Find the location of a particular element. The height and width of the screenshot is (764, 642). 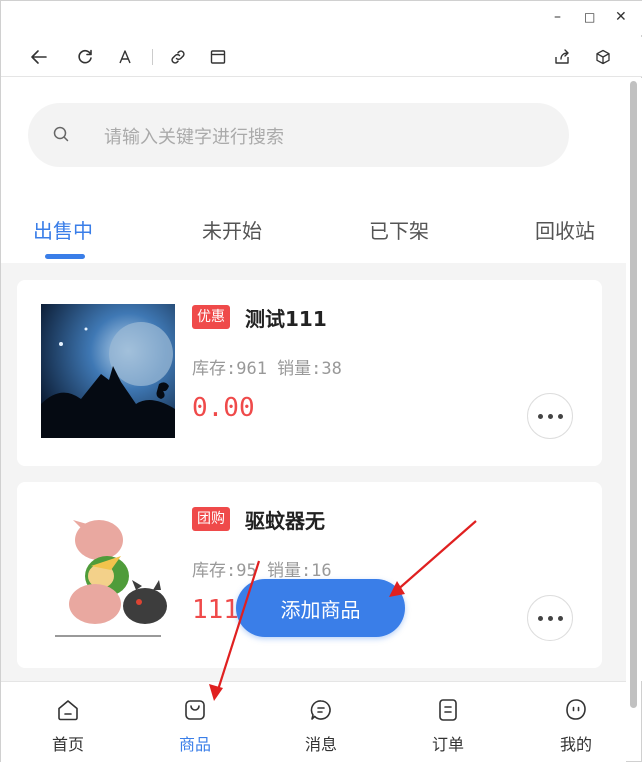

tab-not-started: 未开始 is located at coordinates (232, 229).